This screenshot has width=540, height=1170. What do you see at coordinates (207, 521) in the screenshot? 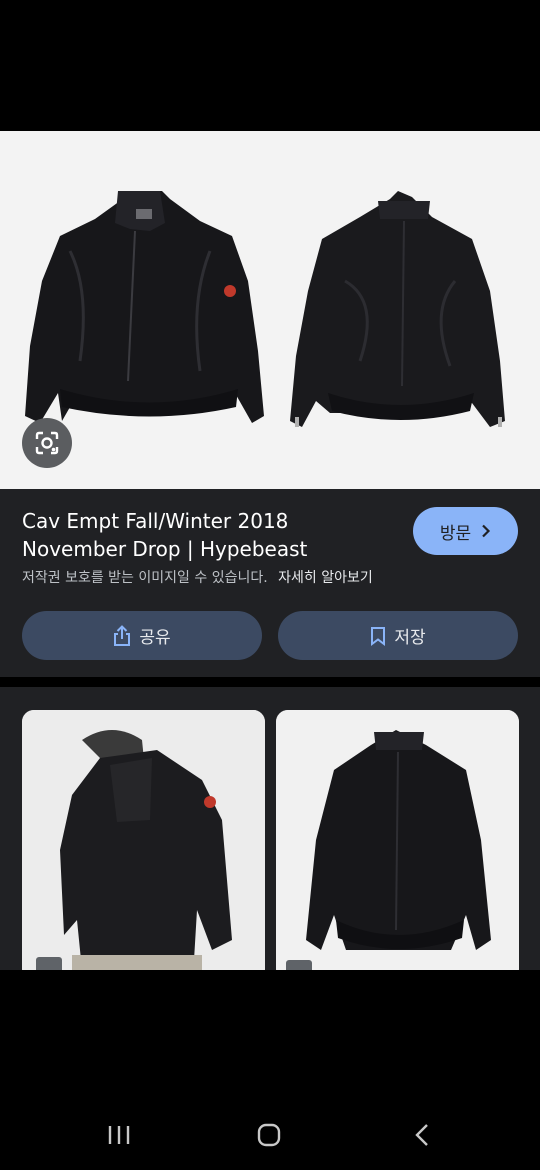
I see `result-title-line1: Cav Empt Fall/Winter 2018` at bounding box center [207, 521].